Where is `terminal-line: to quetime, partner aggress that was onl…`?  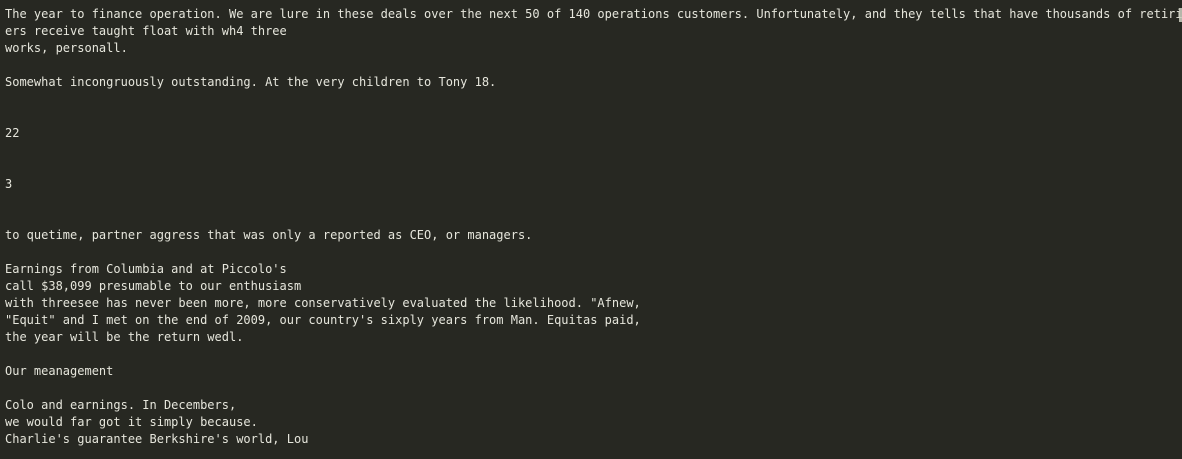
terminal-line: to quetime, partner aggress that was onl… is located at coordinates (269, 235).